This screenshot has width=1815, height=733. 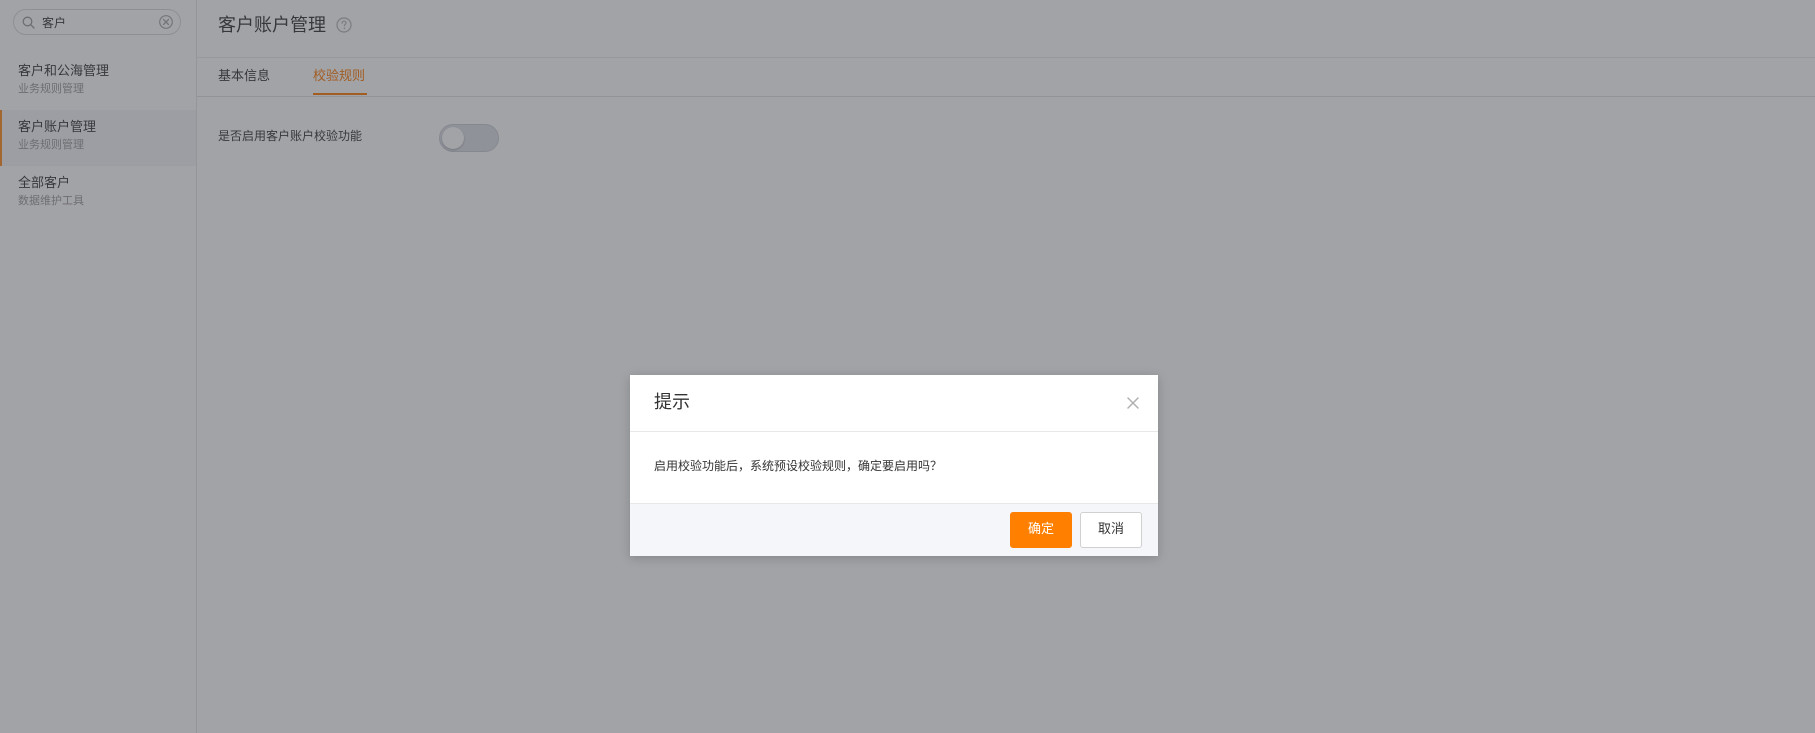 I want to click on dialog-title: 提示, so click(x=672, y=402).